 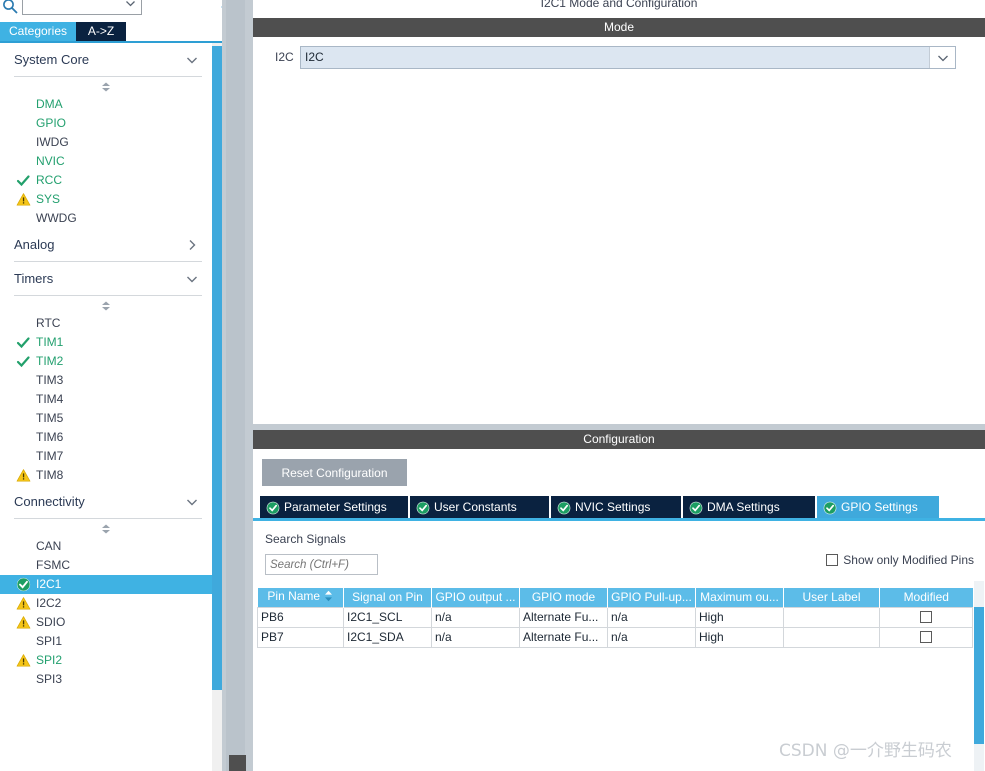 What do you see at coordinates (106, 418) in the screenshot?
I see `tree-item-tim5: TIM5` at bounding box center [106, 418].